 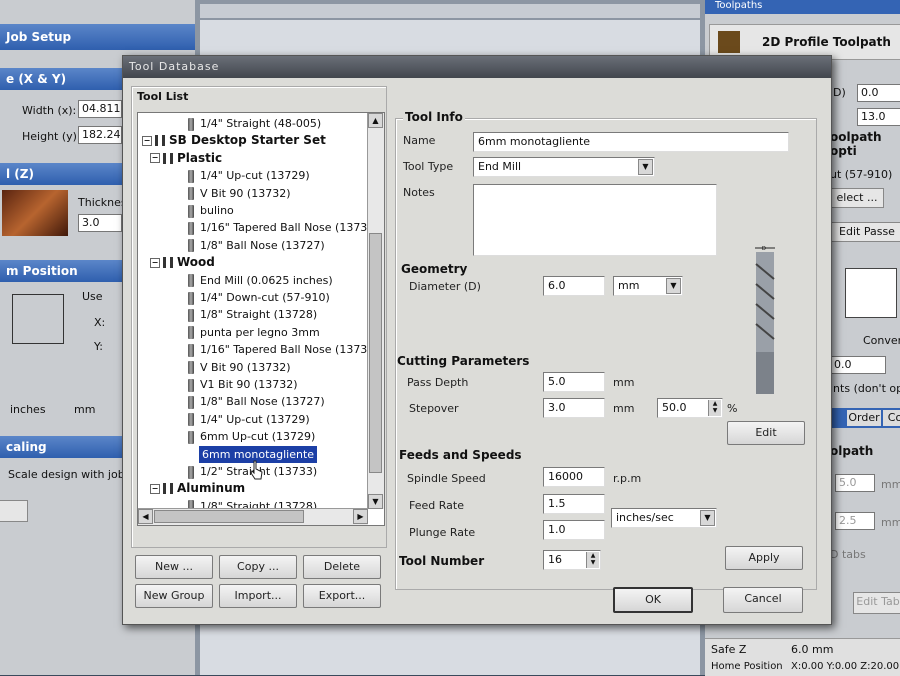 What do you see at coordinates (98, 346) in the screenshot?
I see `y-label: Y:` at bounding box center [98, 346].